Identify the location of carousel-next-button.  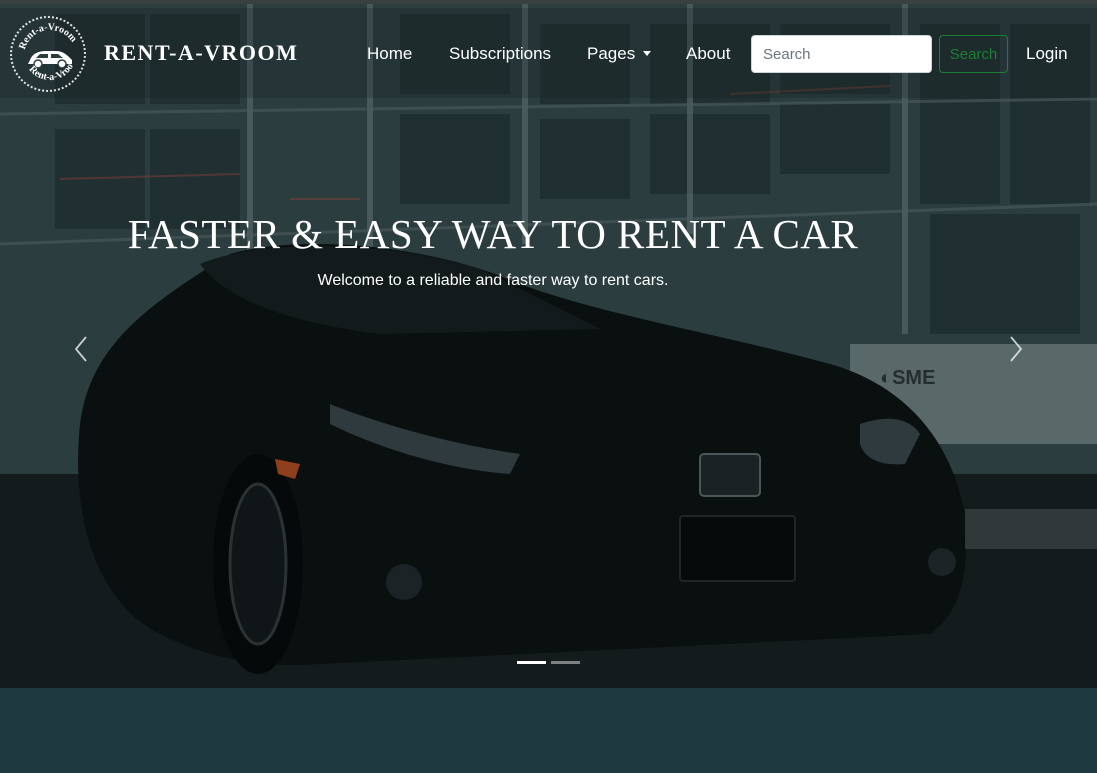
(1015, 349).